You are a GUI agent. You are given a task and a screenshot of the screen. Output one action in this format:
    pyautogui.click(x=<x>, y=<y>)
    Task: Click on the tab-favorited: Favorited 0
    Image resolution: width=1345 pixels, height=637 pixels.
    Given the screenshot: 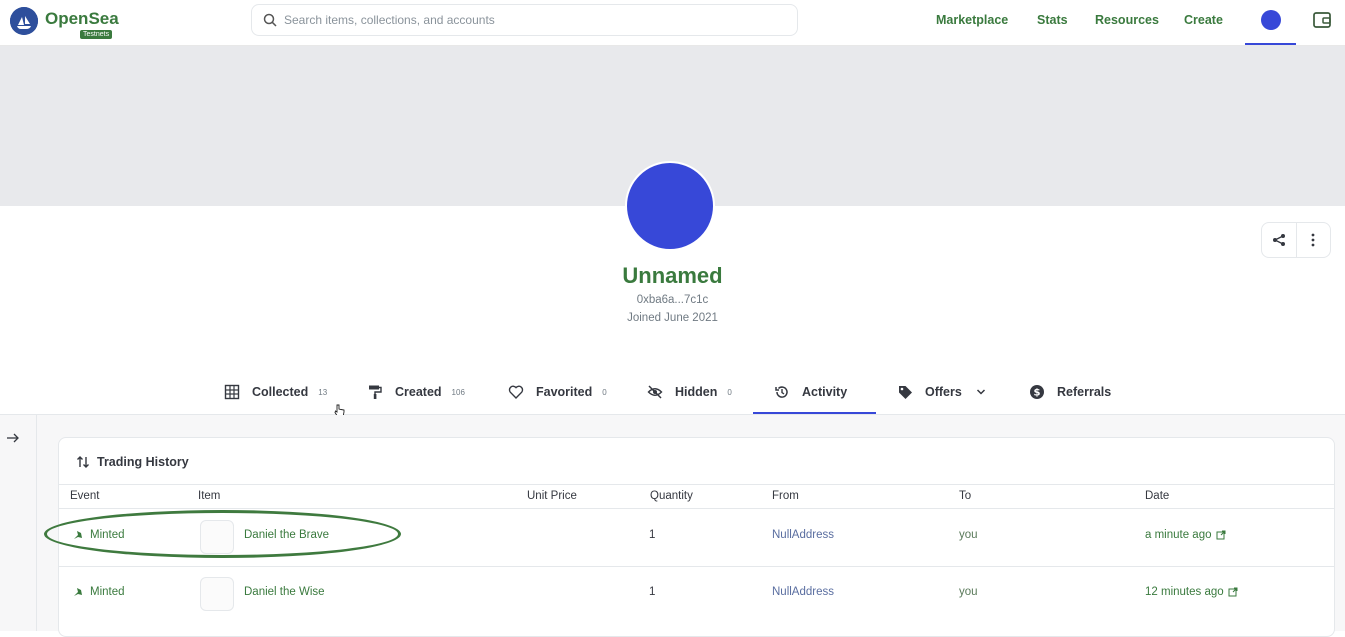 What is the action you would take?
    pyautogui.click(x=557, y=392)
    